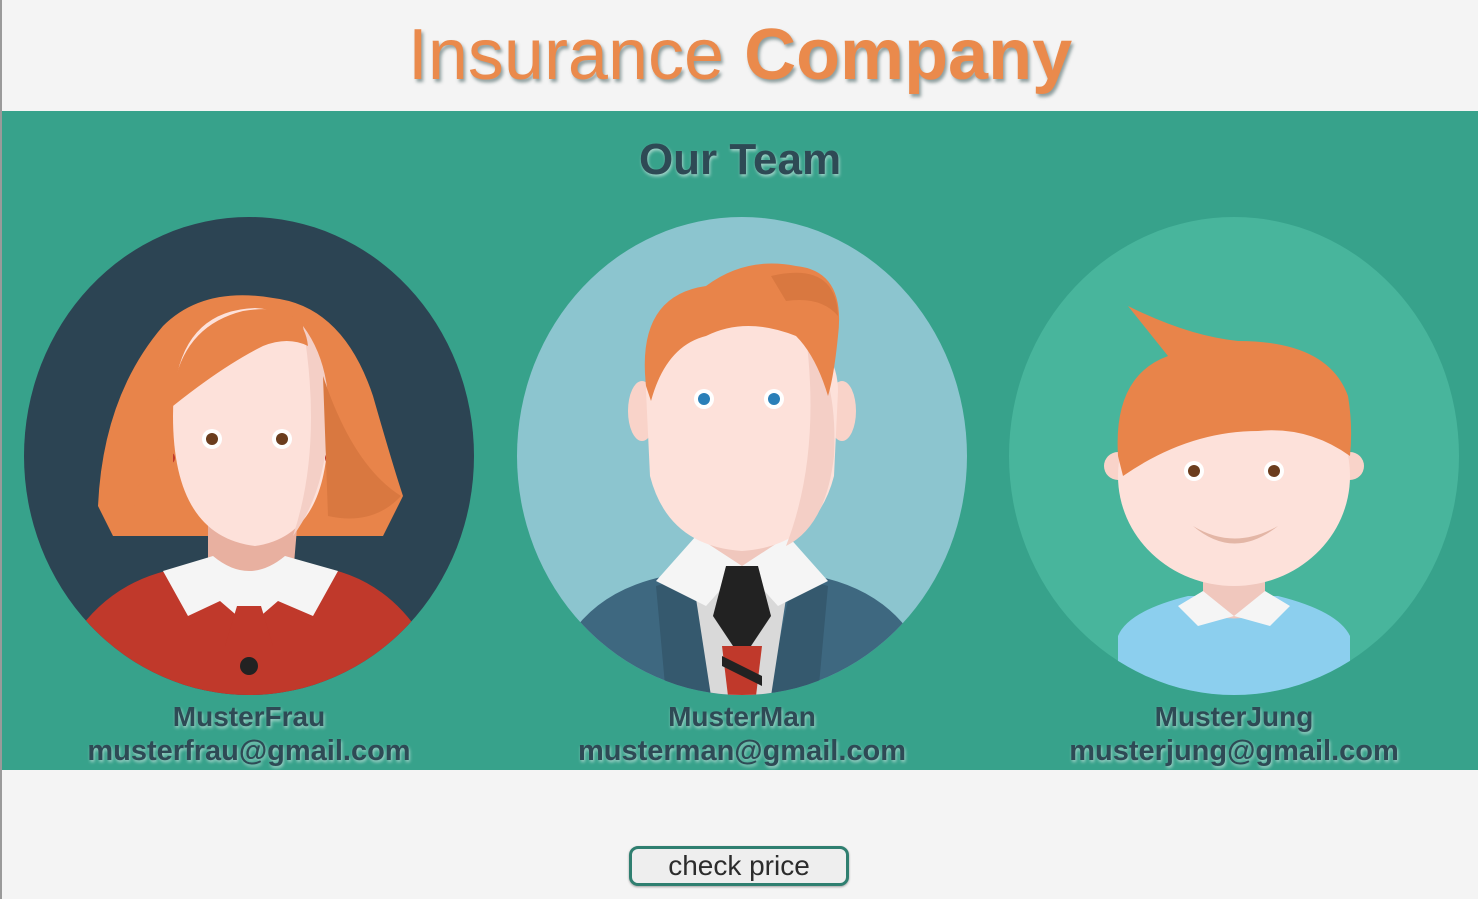 The image size is (1478, 899). Describe the element at coordinates (249, 751) in the screenshot. I see `member-email: musterfrau@gmail.com` at that location.